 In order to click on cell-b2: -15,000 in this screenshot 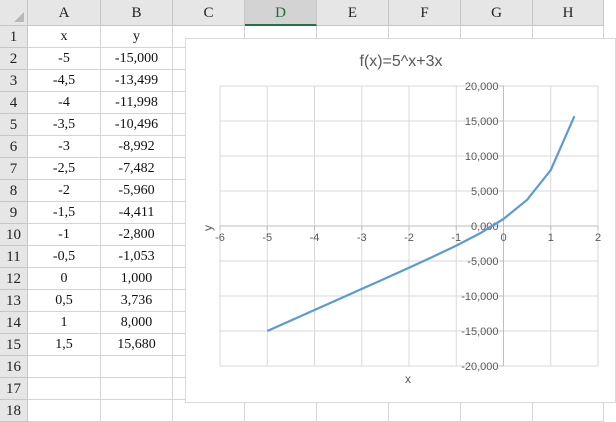, I will do `click(137, 59)`.